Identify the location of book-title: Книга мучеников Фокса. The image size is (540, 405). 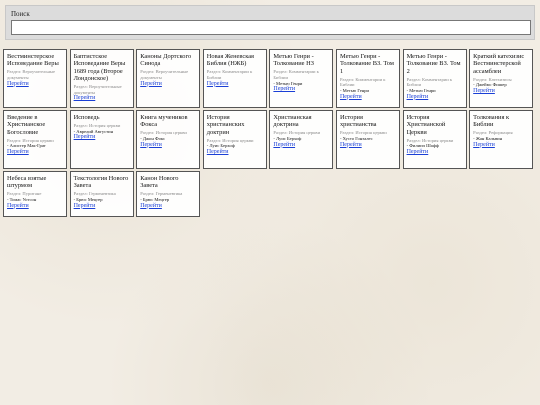
(164, 121).